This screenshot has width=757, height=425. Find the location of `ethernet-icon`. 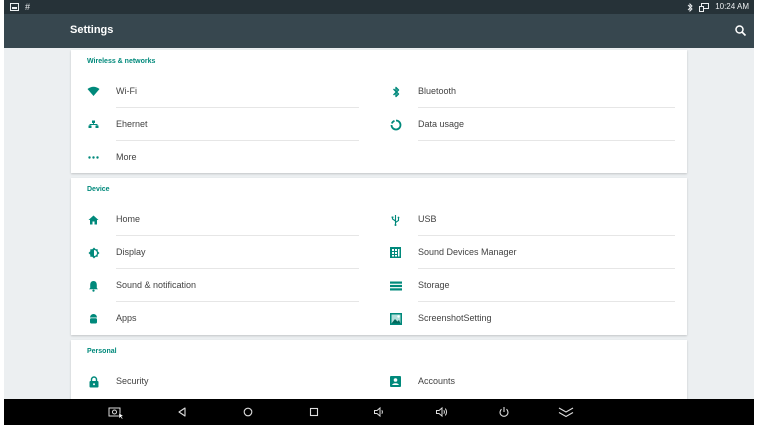

ethernet-icon is located at coordinates (93, 124).